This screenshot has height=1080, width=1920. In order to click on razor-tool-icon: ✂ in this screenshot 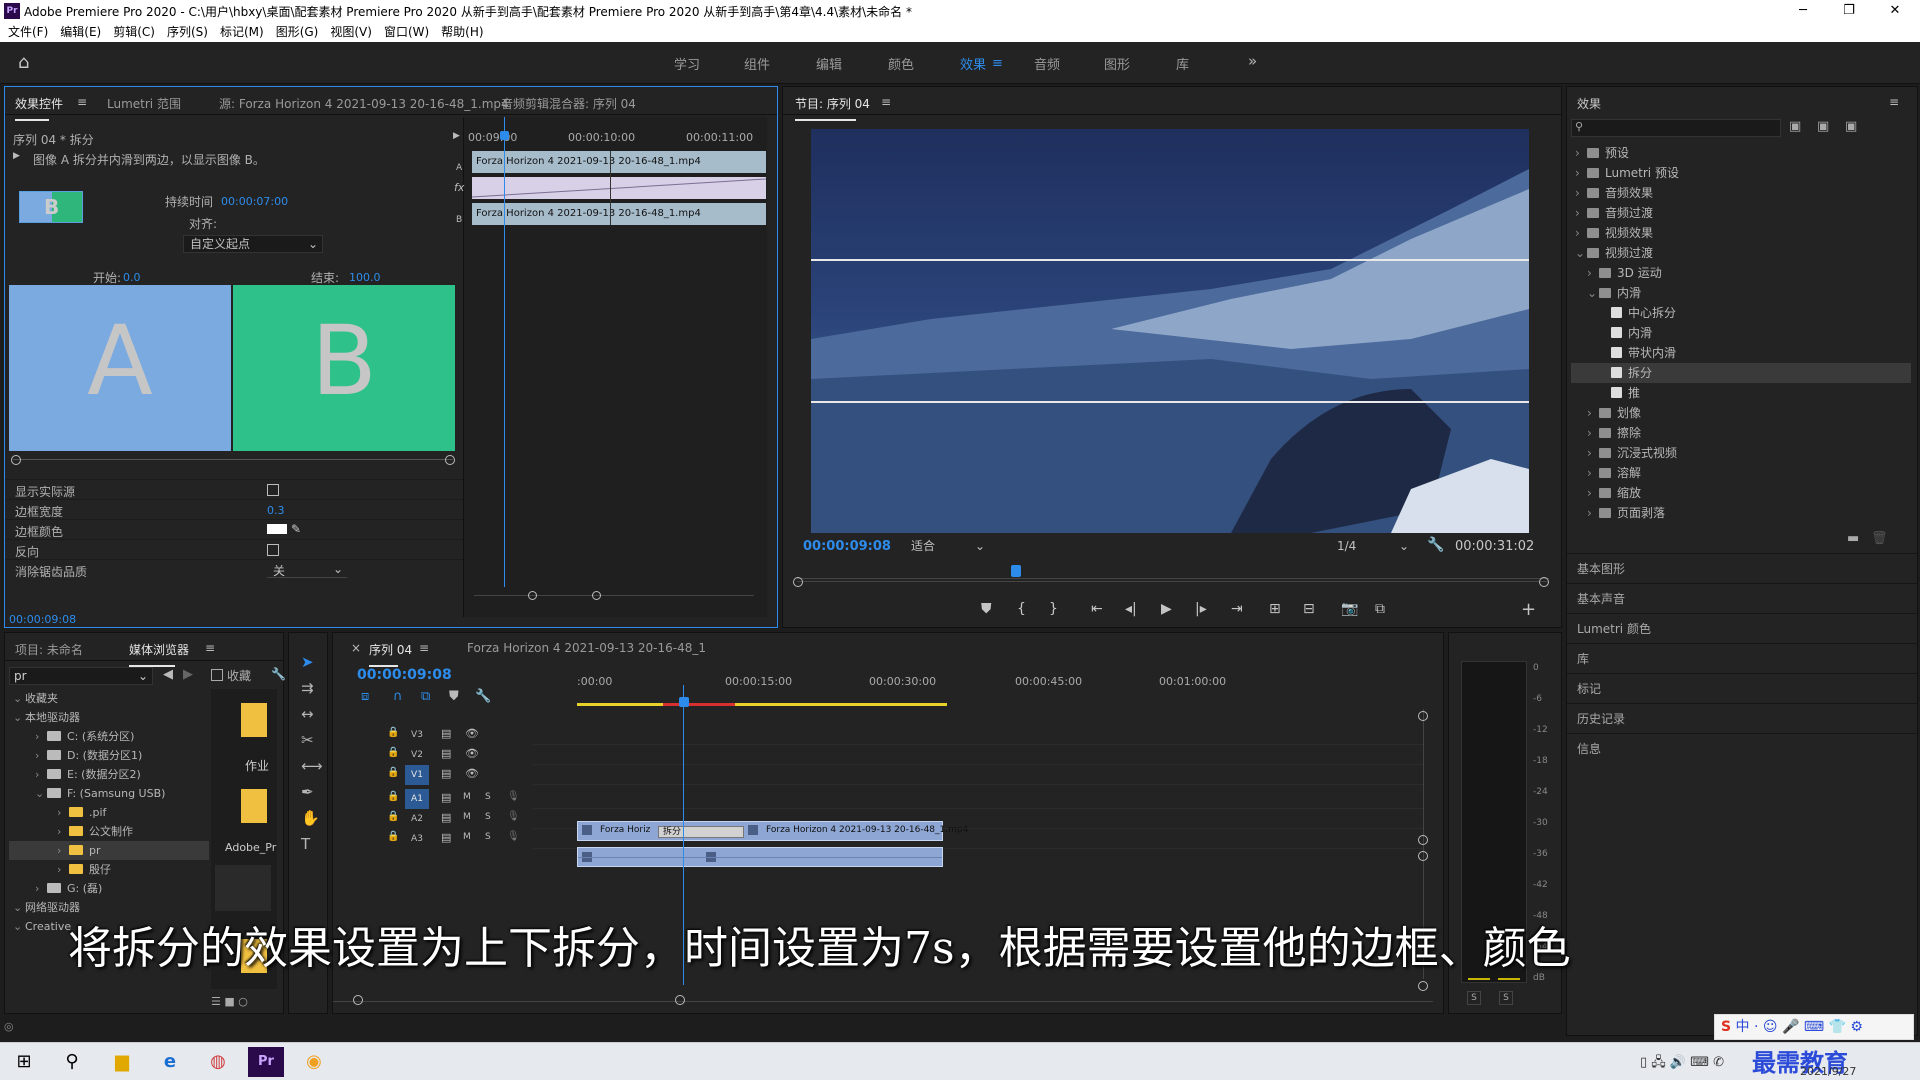, I will do `click(307, 740)`.